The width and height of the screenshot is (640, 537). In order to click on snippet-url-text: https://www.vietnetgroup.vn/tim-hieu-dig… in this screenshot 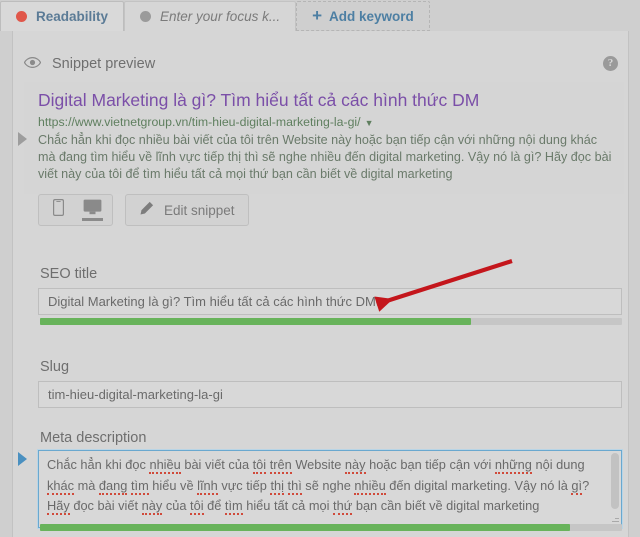, I will do `click(199, 122)`.